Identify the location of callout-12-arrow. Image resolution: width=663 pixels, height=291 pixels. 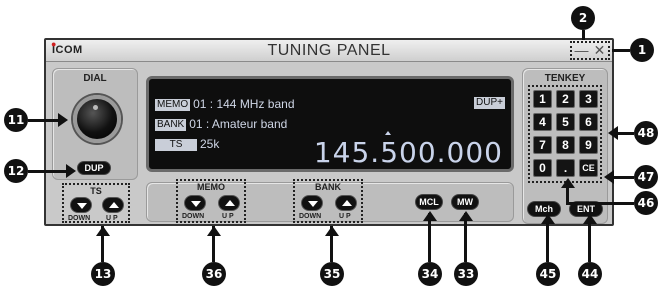
(71, 171).